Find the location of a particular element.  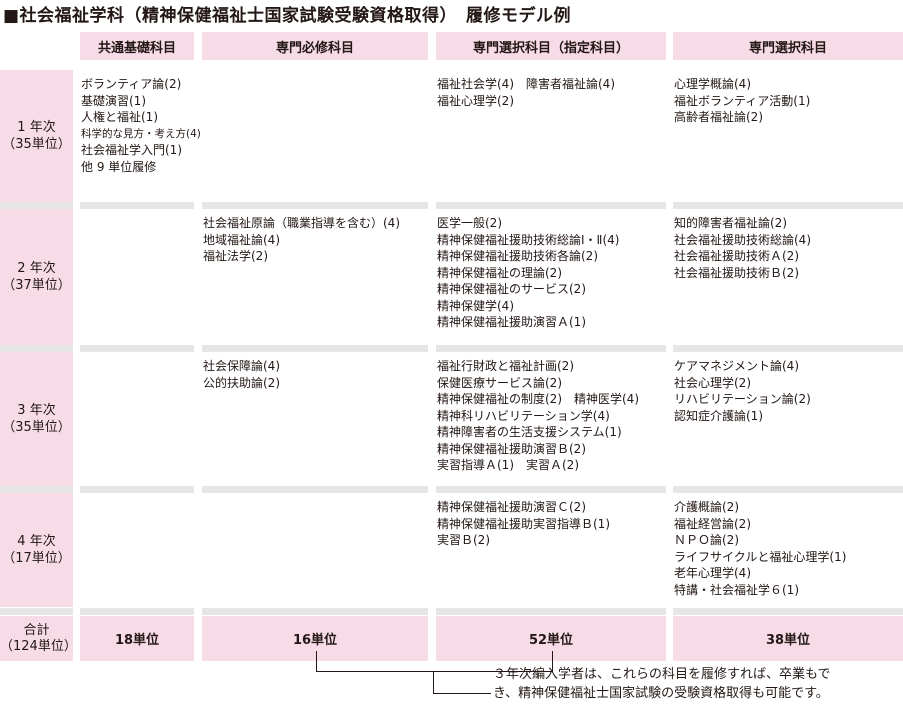

year-label-text: 4 年次 is located at coordinates (36, 541).